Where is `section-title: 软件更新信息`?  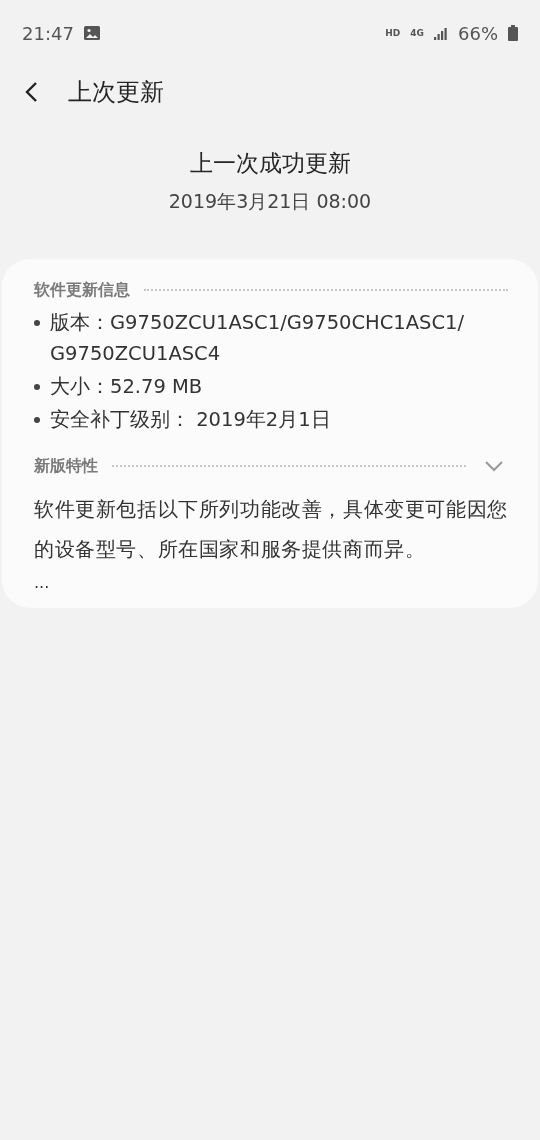
section-title: 软件更新信息 is located at coordinates (82, 290).